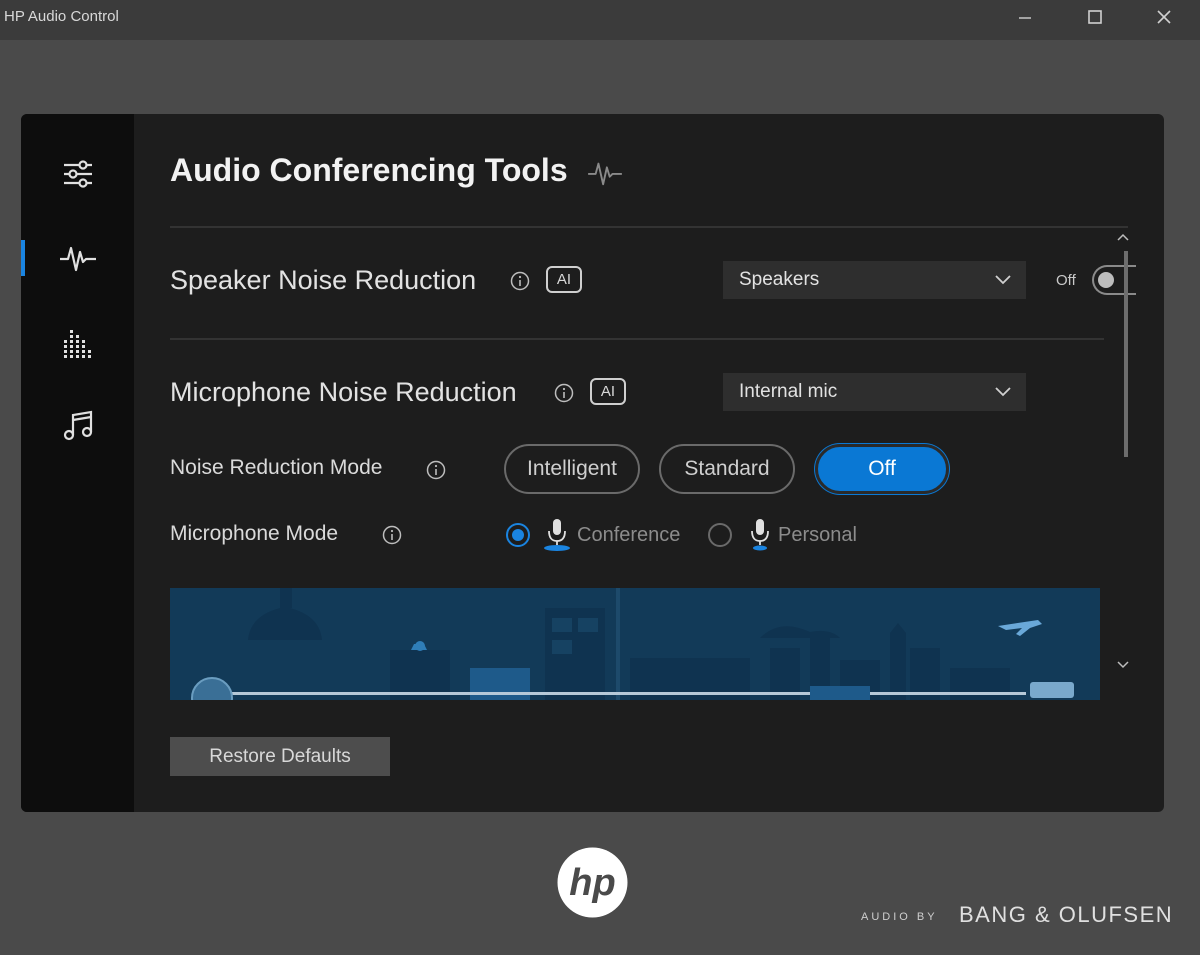 The width and height of the screenshot is (1200, 955). Describe the element at coordinates (280, 756) in the screenshot. I see `restore-defaults-button: Restore Defaults` at that location.